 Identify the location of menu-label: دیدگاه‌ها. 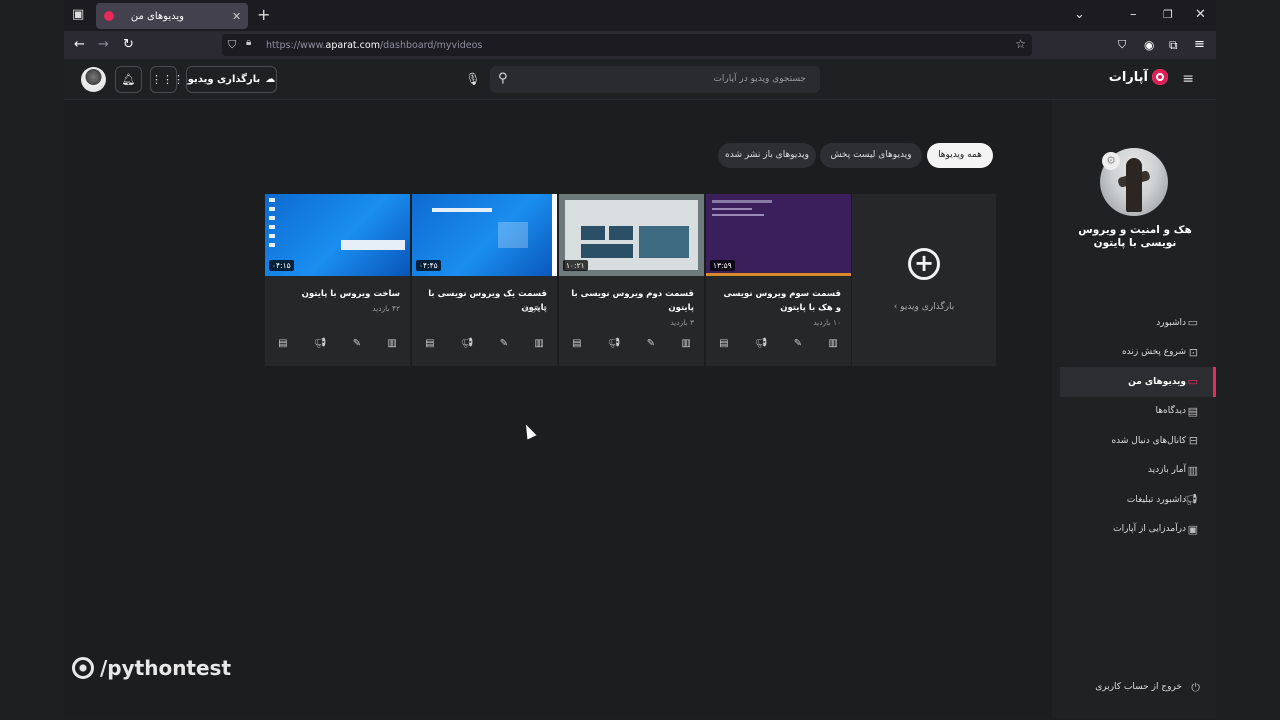
(1170, 411).